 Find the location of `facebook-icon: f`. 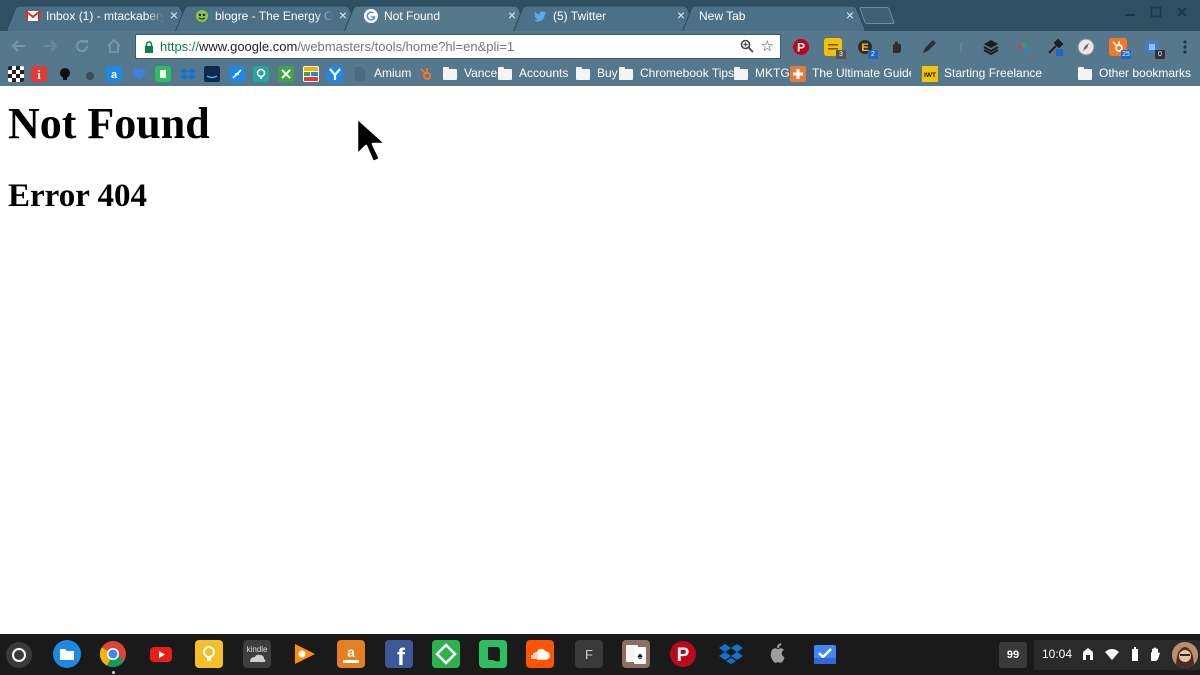

facebook-icon: f is located at coordinates (399, 655).